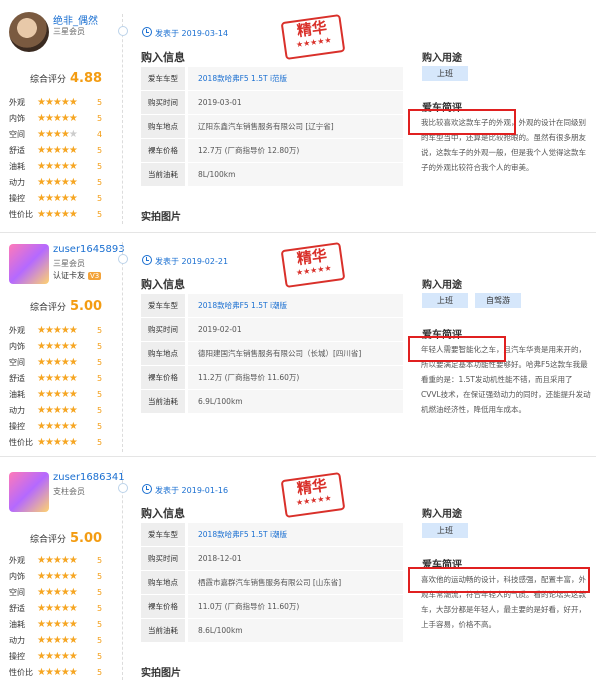  What do you see at coordinates (167, 33) in the screenshot?
I see `posted-prefix: 发表于` at bounding box center [167, 33].